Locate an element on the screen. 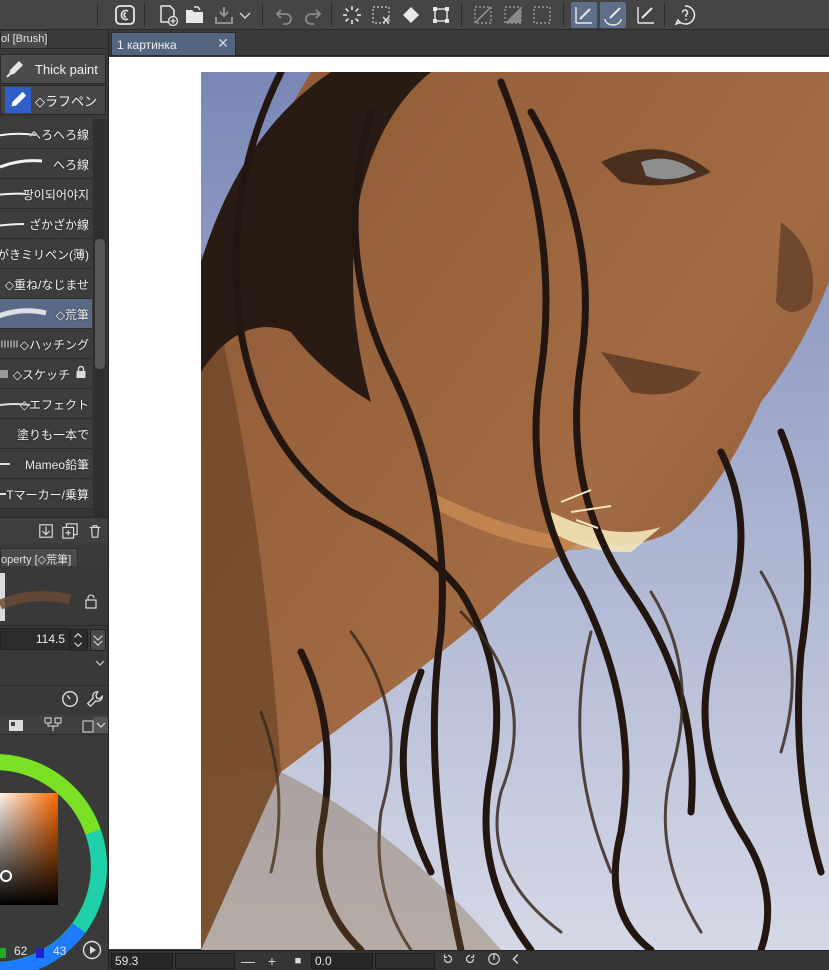 The height and width of the screenshot is (970, 829). list-item: ◇荒筆 is located at coordinates (46, 314).